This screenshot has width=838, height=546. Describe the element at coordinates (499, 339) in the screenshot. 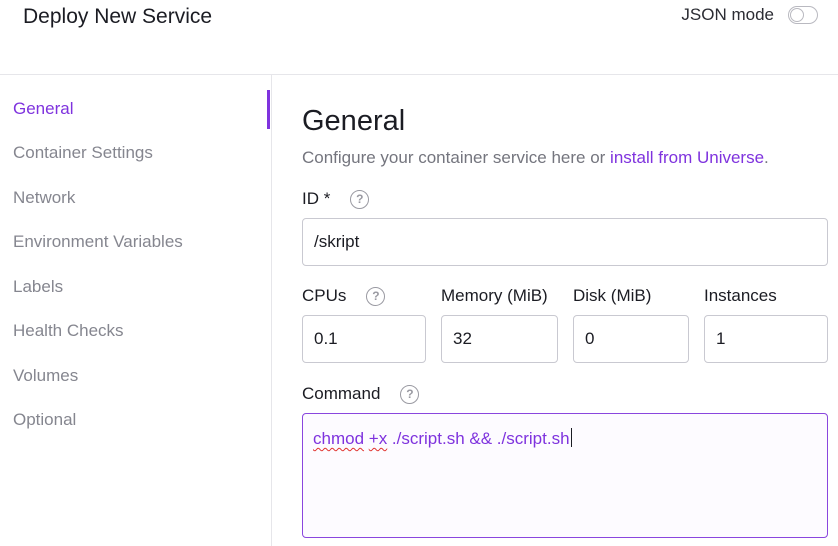

I see `memory-input` at that location.